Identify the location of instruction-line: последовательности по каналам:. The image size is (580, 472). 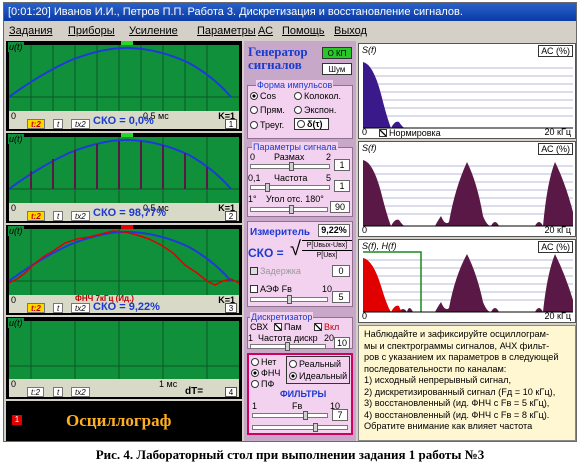
(435, 368).